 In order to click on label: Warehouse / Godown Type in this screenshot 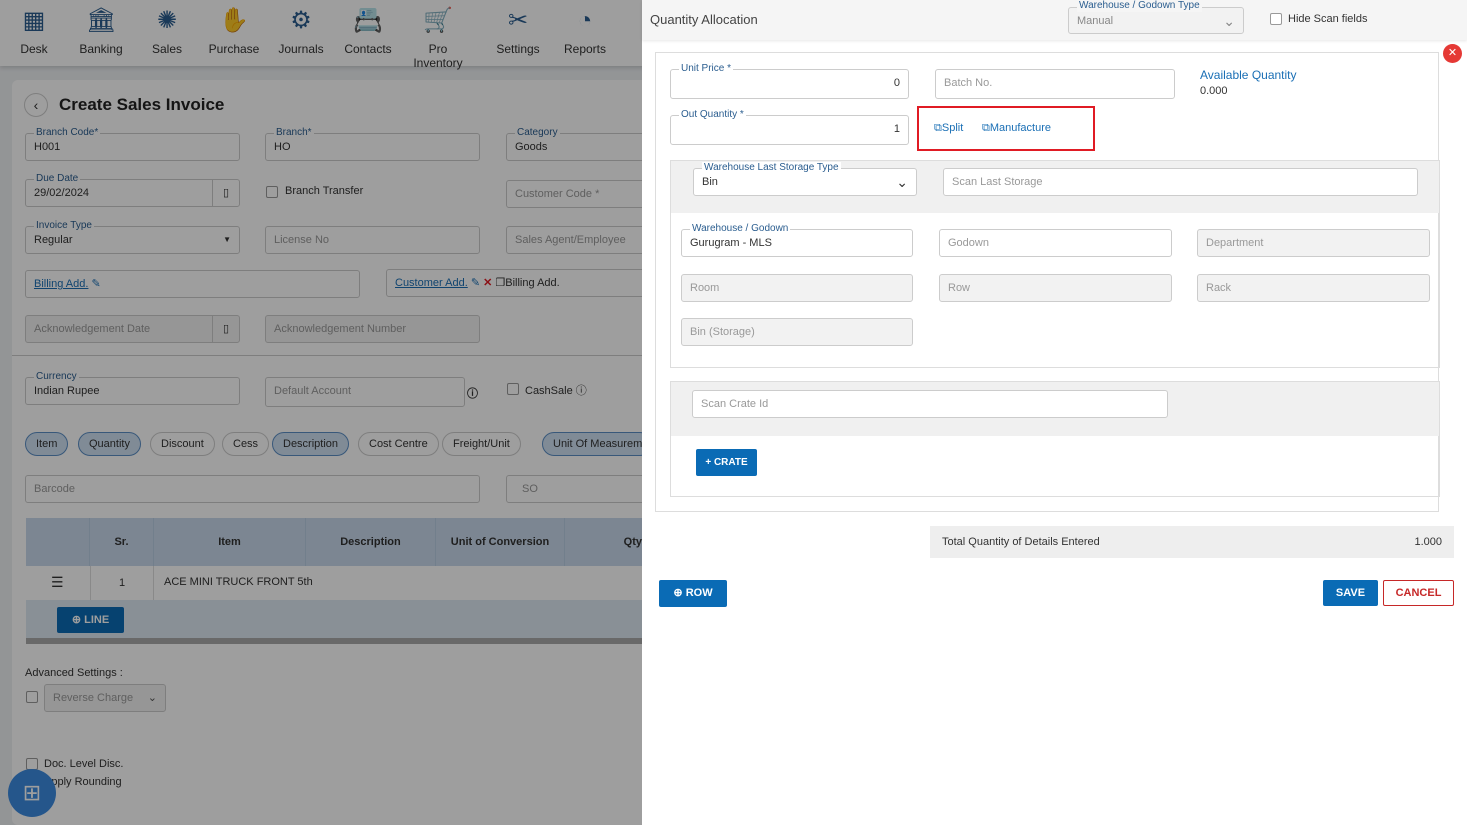, I will do `click(1139, 6)`.